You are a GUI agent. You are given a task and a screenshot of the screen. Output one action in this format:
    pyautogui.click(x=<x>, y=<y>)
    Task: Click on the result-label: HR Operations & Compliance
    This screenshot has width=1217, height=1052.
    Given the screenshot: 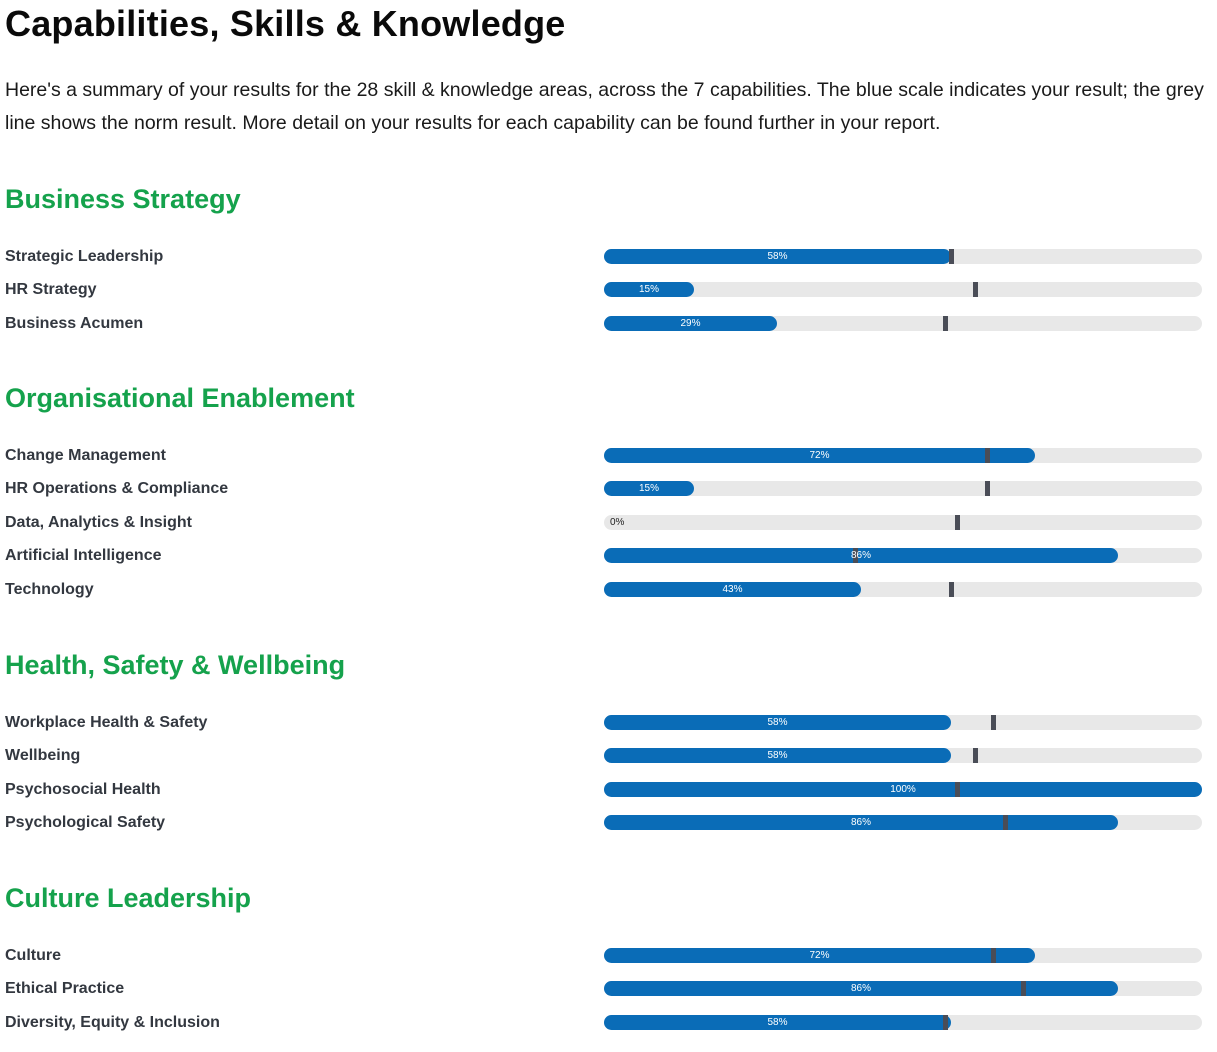 What is the action you would take?
    pyautogui.click(x=117, y=489)
    